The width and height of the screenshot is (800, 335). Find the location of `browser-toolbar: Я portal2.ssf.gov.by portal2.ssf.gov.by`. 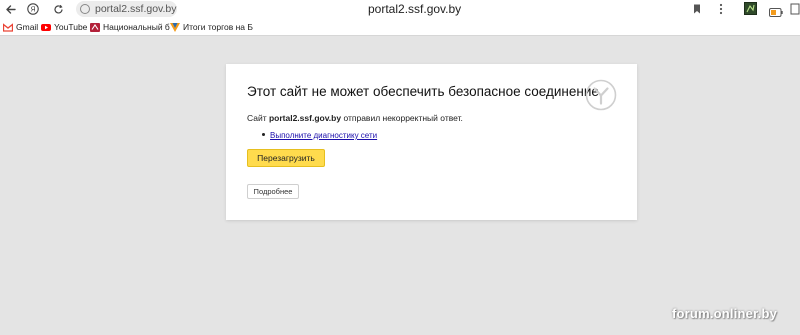

browser-toolbar: Я portal2.ssf.gov.by portal2.ssf.gov.by is located at coordinates (400, 9).